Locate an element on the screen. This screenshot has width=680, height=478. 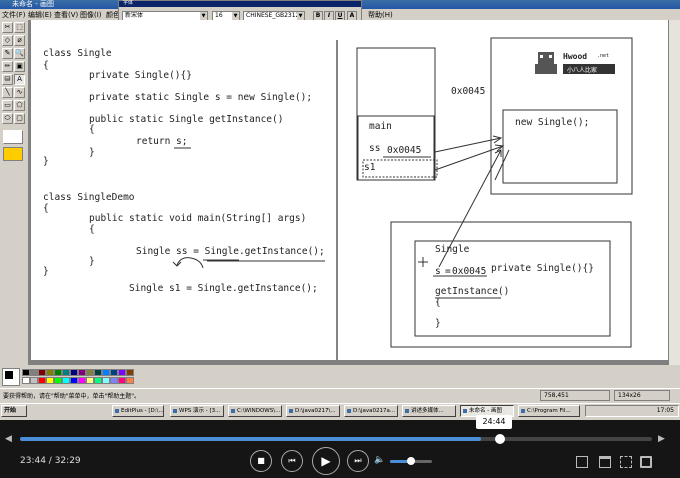
free-select-icon: ✂ is located at coordinates (7, 27).